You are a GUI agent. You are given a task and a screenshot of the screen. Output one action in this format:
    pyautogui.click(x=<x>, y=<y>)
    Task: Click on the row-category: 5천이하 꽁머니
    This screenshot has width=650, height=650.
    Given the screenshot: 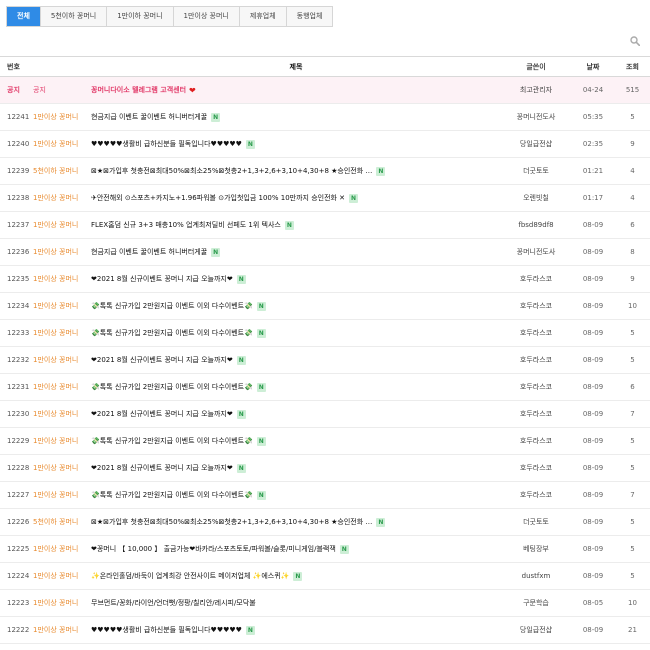 What is the action you would take?
    pyautogui.click(x=59, y=171)
    